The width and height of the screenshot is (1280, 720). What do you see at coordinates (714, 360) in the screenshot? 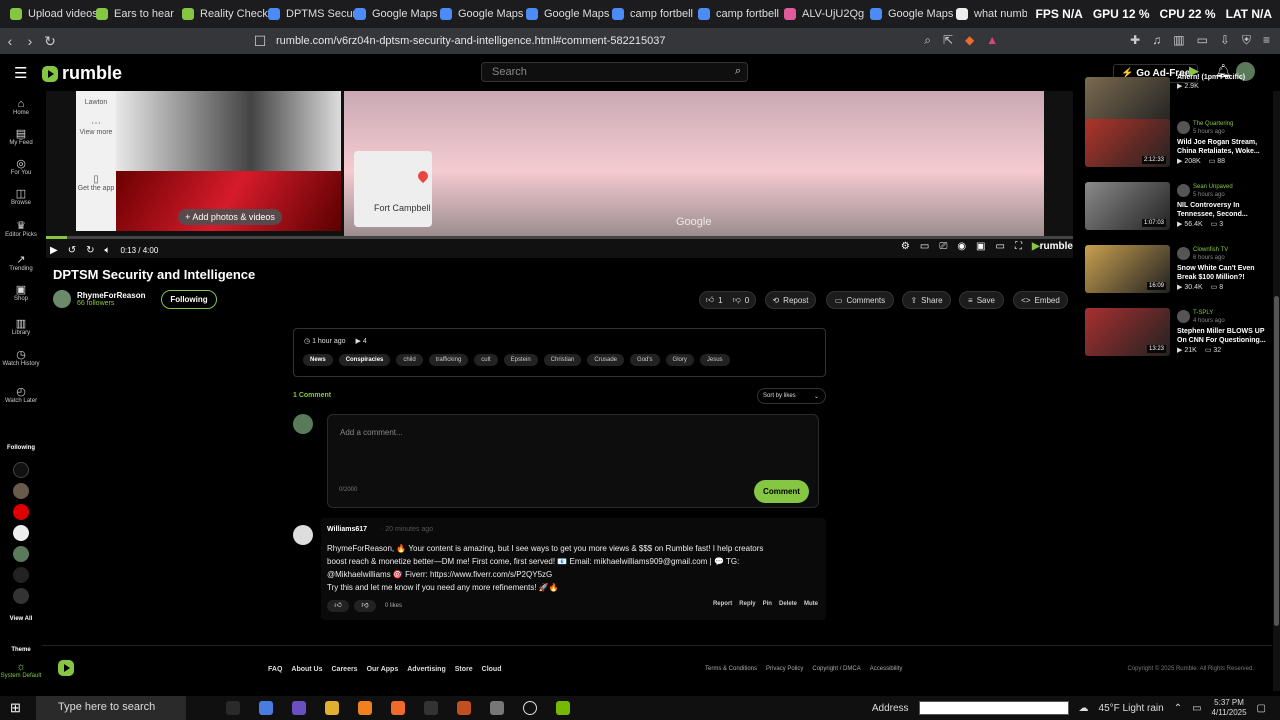
I see `tag-chip: Jesus` at bounding box center [714, 360].